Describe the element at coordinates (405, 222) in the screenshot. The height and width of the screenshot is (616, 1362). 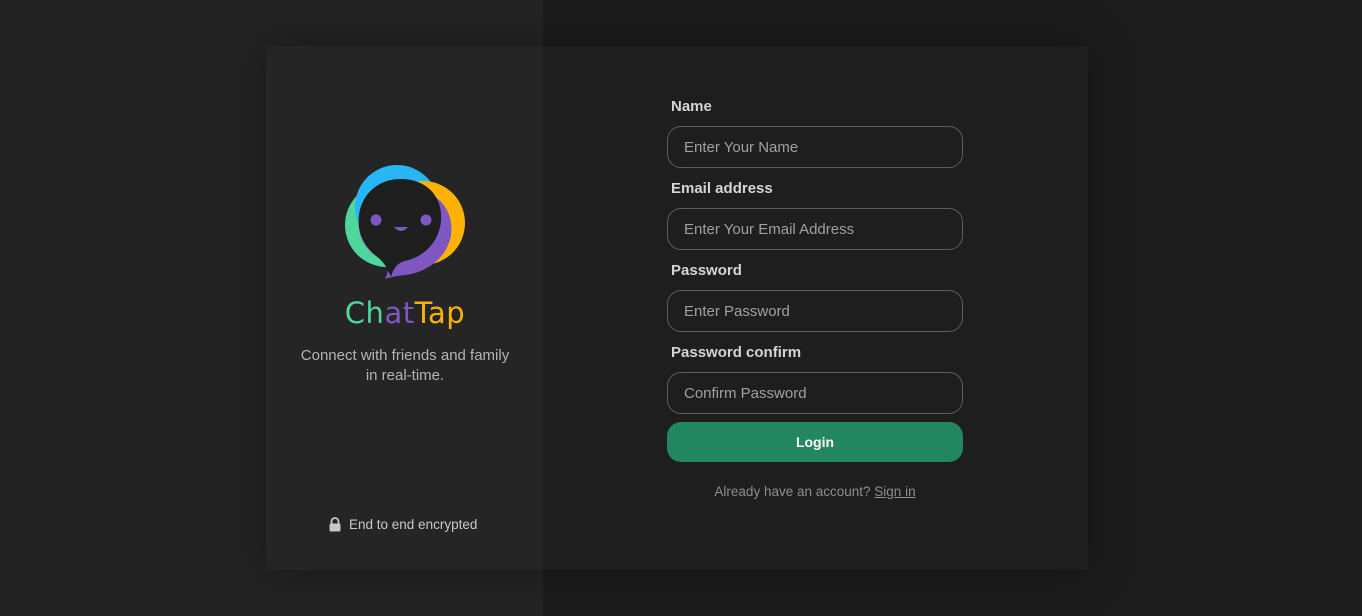
I see `chattap-logo-icon` at that location.